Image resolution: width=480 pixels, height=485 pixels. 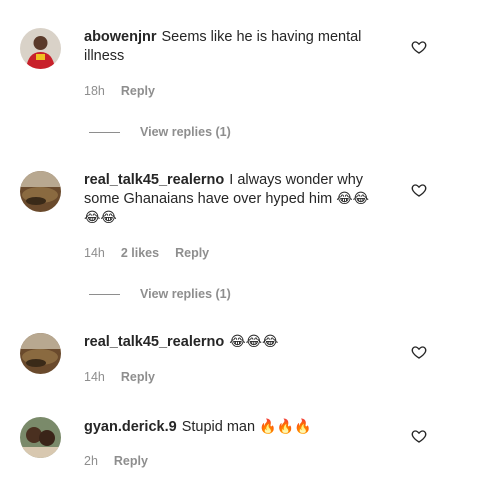 I want to click on comment-meta: 18h Reply, so click(x=119, y=91).